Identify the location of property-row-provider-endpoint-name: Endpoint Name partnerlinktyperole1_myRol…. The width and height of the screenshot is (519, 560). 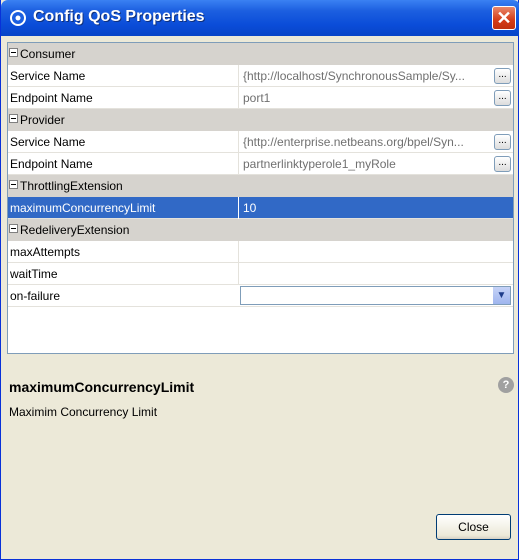
(260, 164).